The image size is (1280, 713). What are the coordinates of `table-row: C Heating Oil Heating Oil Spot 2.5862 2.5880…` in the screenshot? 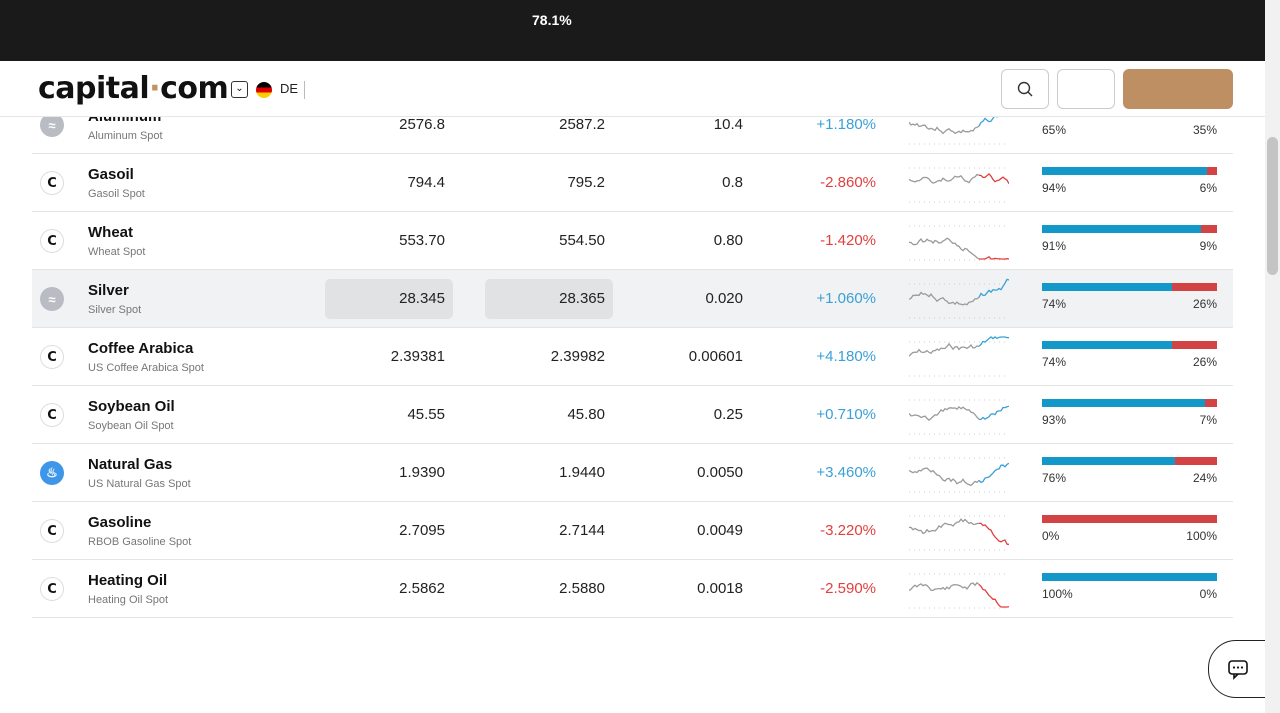 It's located at (632, 589).